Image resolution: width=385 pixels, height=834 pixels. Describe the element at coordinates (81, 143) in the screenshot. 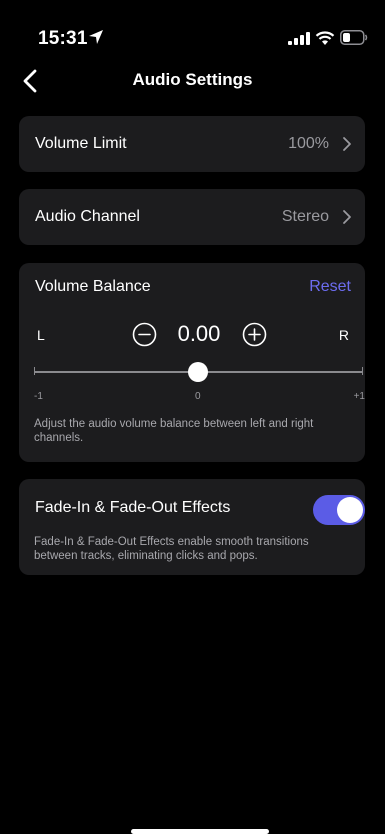

I see `volume-limit-label: Volume Limit` at that location.